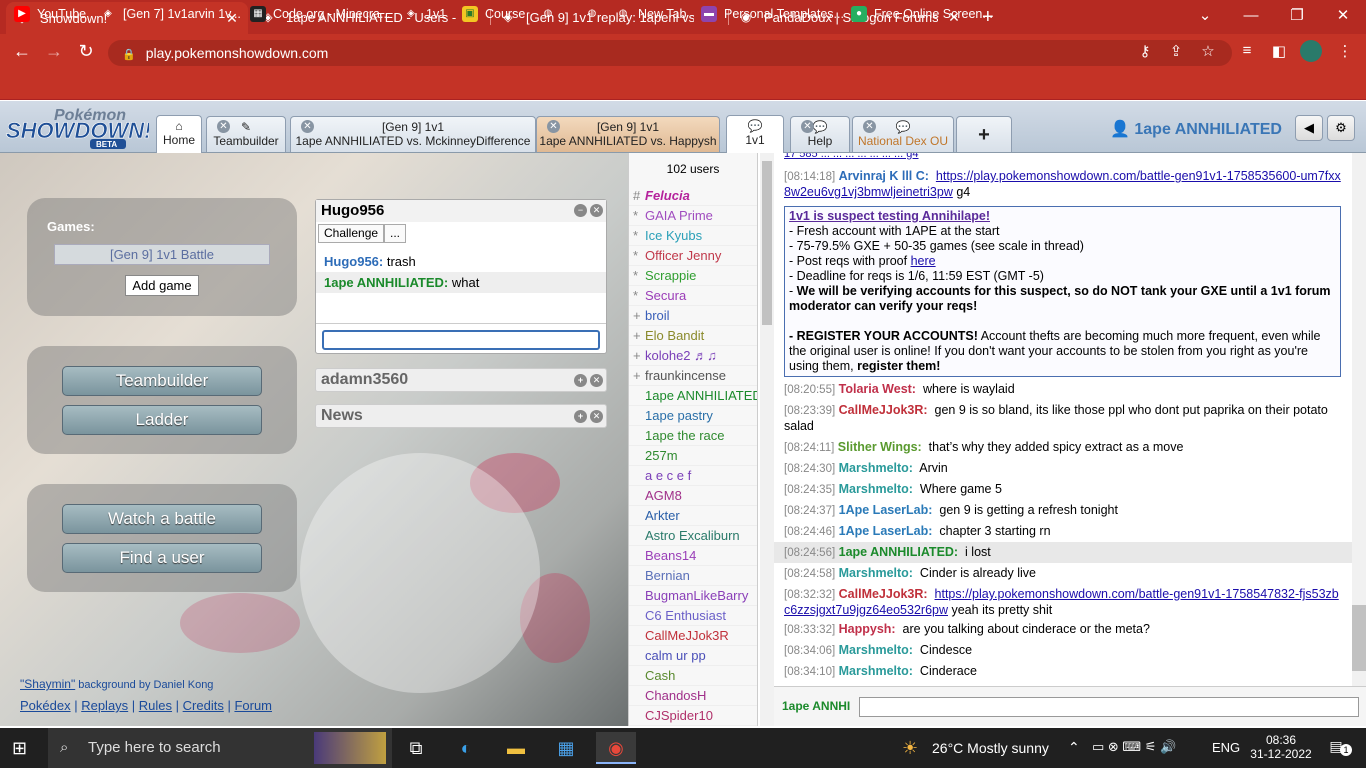 The image size is (1366, 768). Describe the element at coordinates (386, 282) in the screenshot. I see `pm-sender: 1ape ANNHILIATED:` at that location.